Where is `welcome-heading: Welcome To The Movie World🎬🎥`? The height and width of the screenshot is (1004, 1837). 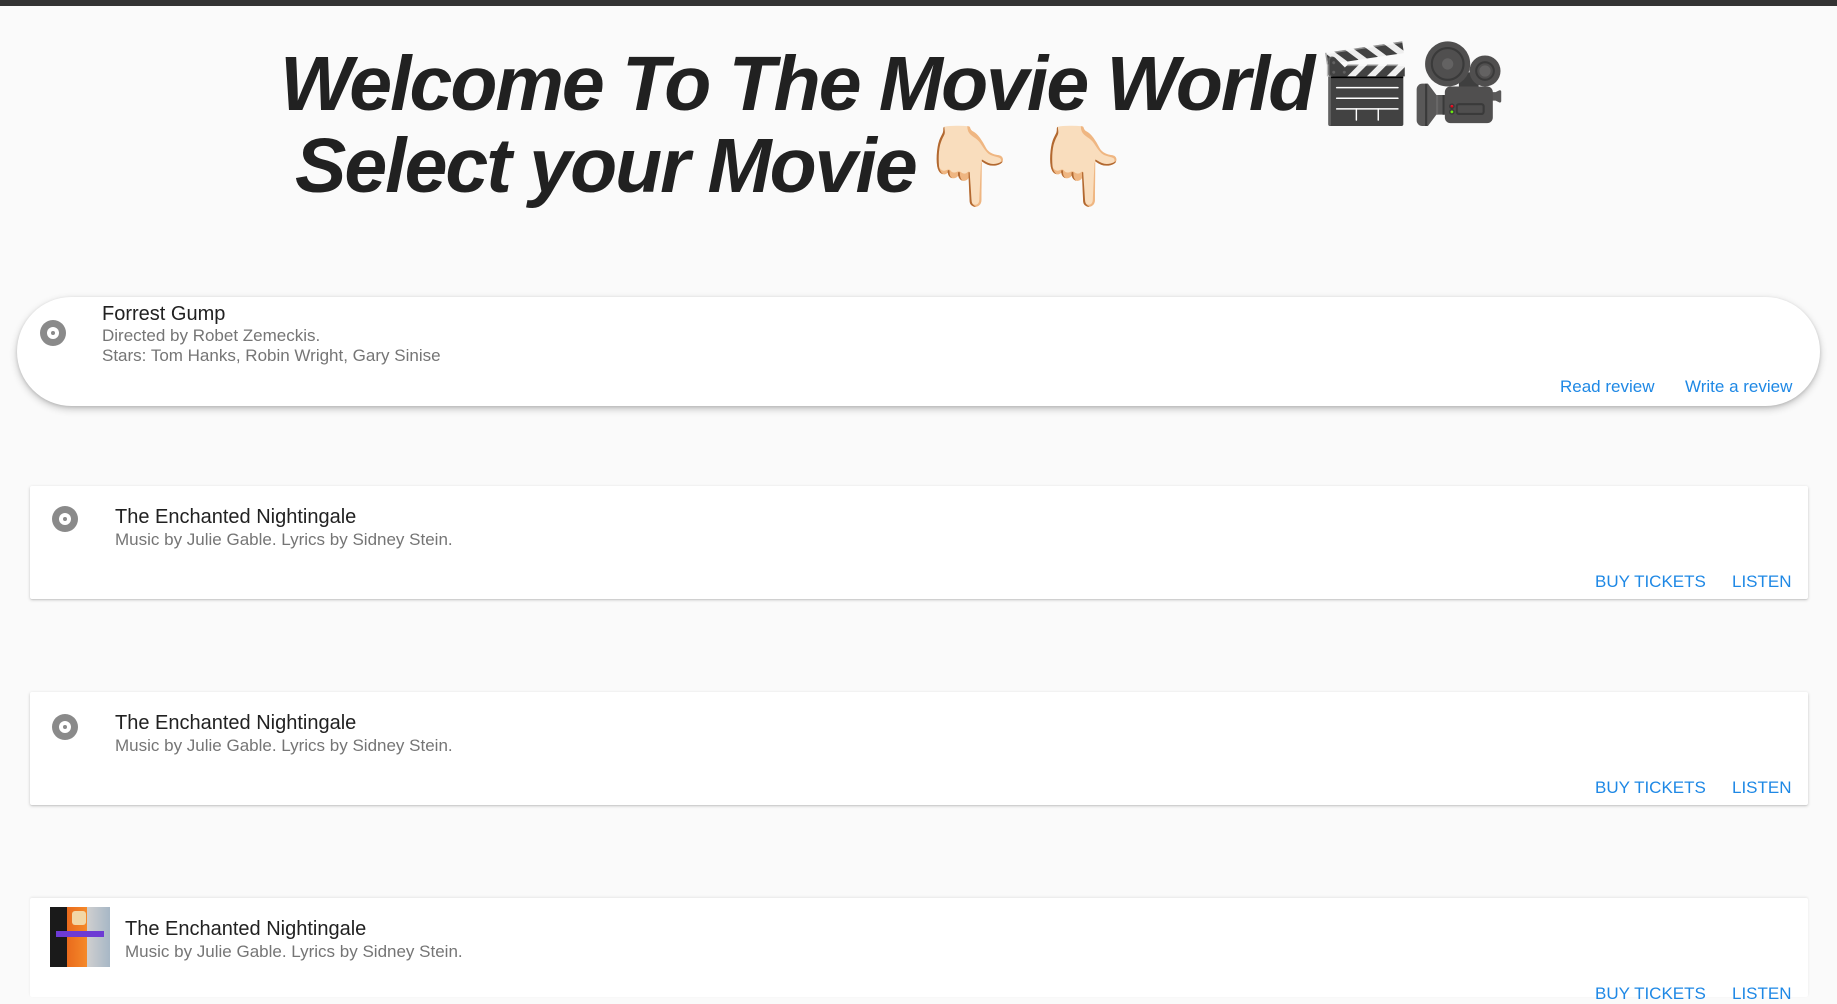 welcome-heading: Welcome To The Movie World🎬🎥 is located at coordinates (893, 84).